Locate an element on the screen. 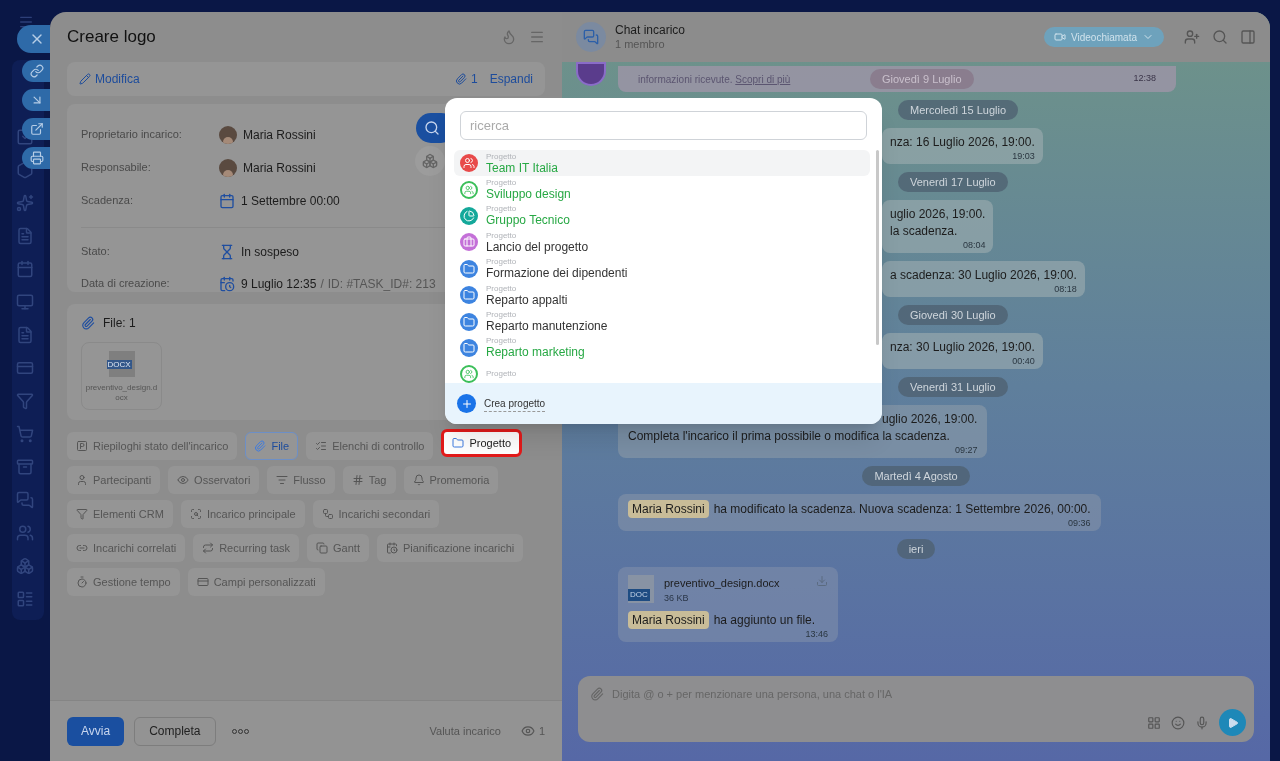 Image resolution: width=1280 pixels, height=761 pixels. document-icon: DOCX is located at coordinates (121, 364).